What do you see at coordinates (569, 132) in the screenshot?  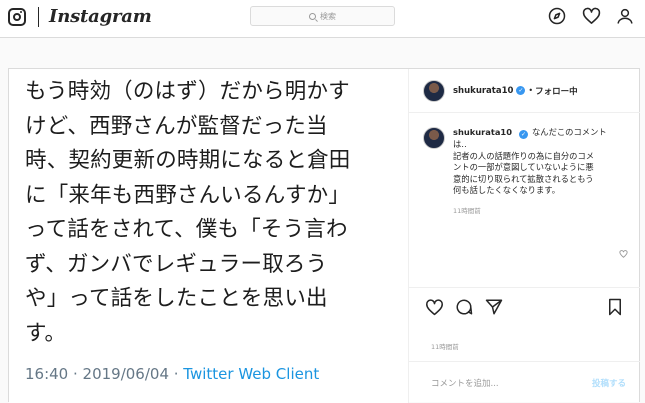 I see `comment-text: なんだこのコメント` at bounding box center [569, 132].